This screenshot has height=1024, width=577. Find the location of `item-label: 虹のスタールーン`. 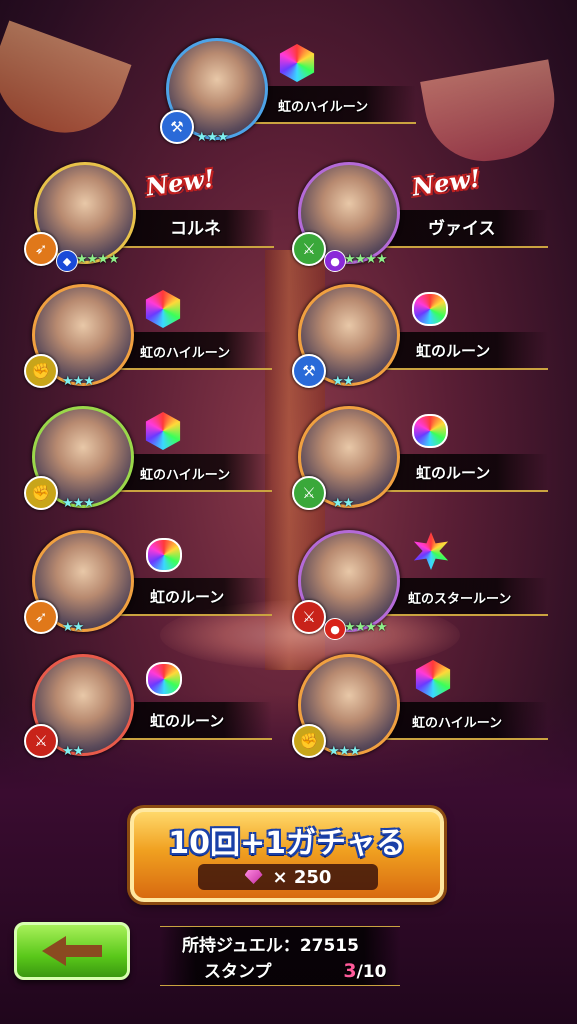

item-label: 虹のスタールーン is located at coordinates (460, 599).